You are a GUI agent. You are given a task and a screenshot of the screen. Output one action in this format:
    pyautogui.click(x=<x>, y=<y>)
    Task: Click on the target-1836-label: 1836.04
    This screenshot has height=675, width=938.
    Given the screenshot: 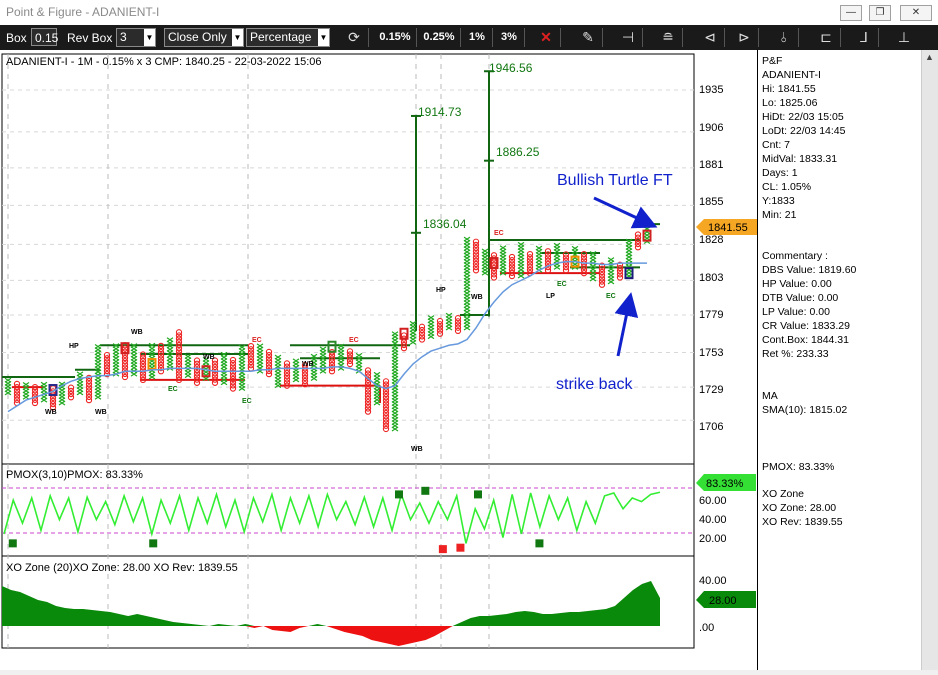 What is the action you would take?
    pyautogui.click(x=445, y=224)
    